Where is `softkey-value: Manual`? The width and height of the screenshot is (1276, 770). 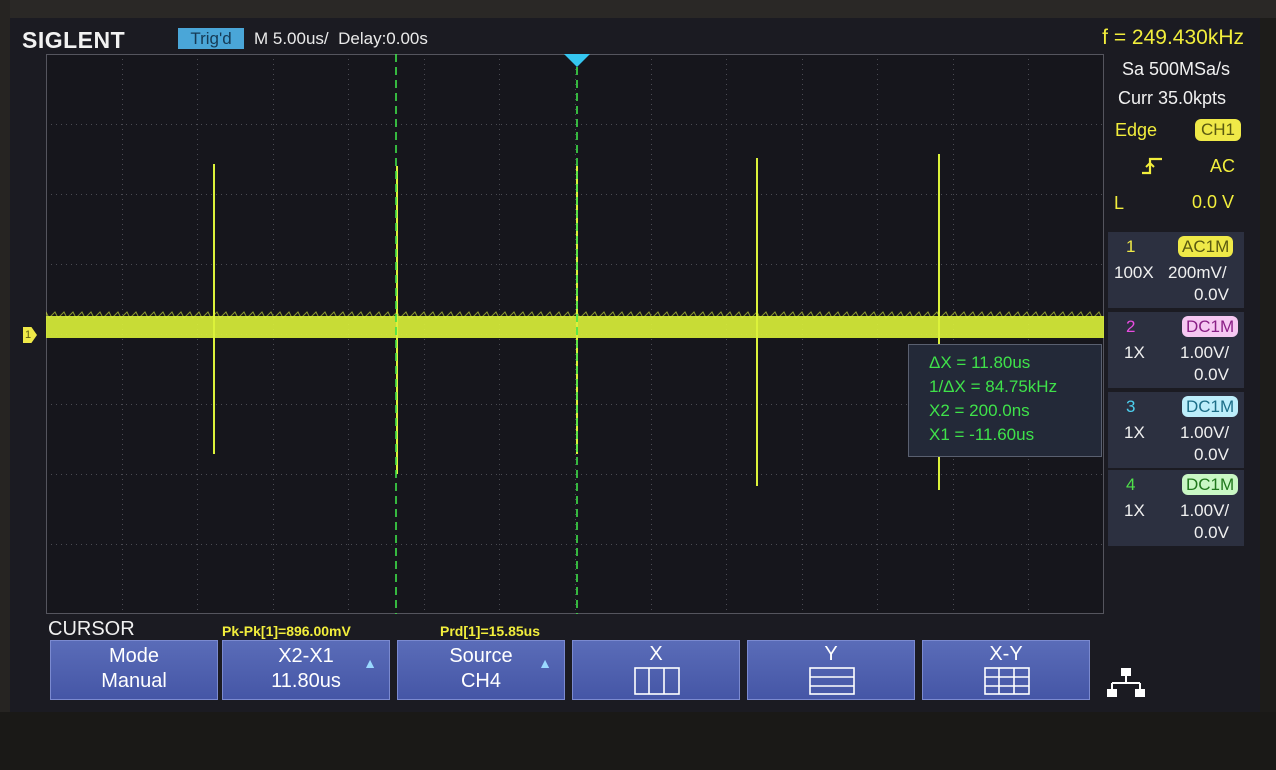
softkey-value: Manual is located at coordinates (134, 681).